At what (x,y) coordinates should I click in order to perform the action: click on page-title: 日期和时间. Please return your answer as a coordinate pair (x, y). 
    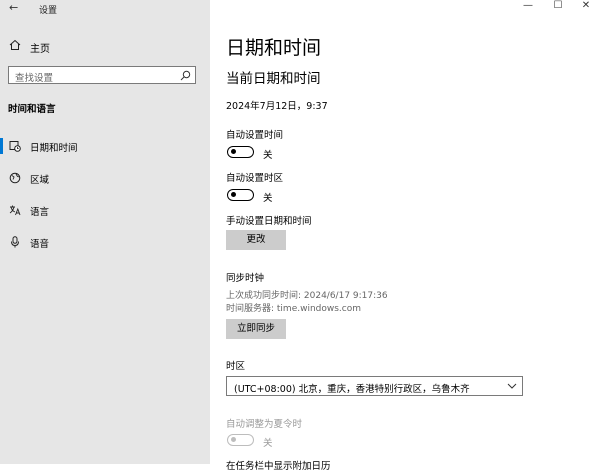
    Looking at the image, I should click on (274, 48).